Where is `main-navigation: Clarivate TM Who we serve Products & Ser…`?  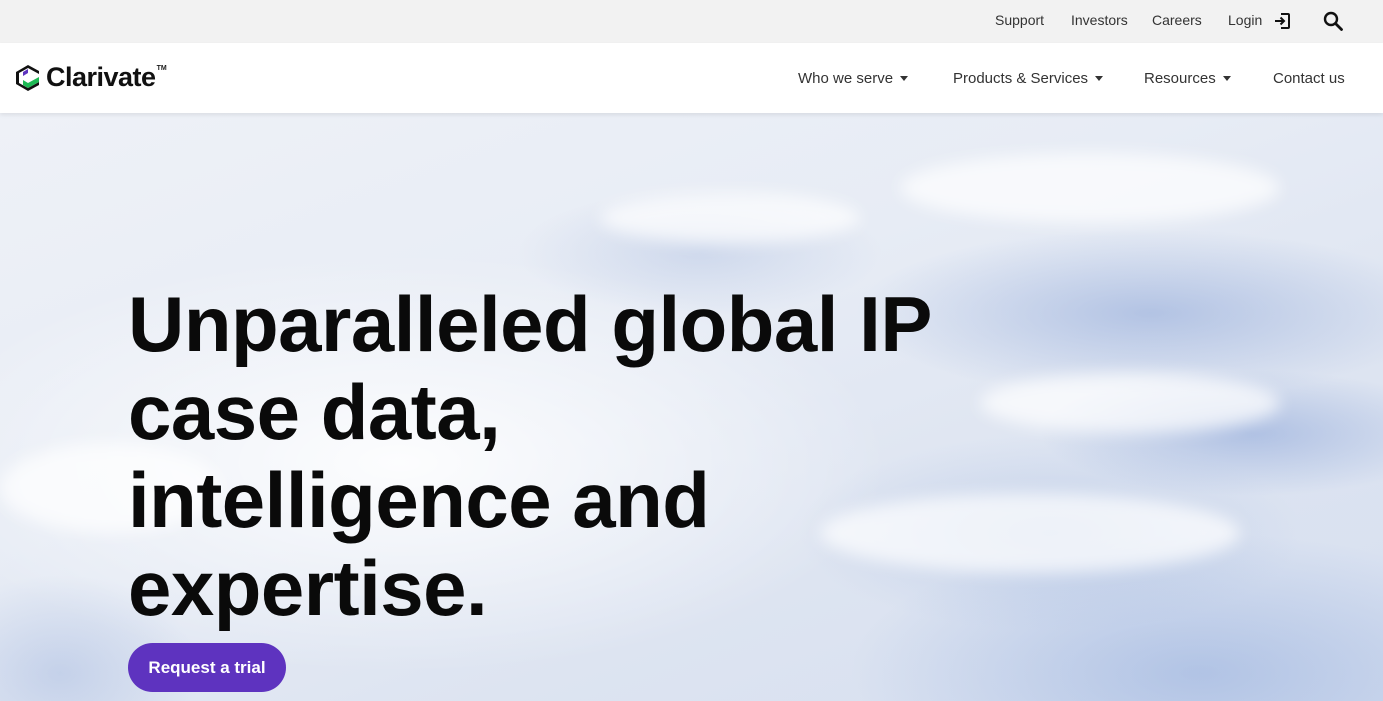
main-navigation: Clarivate TM Who we serve Products & Ser… is located at coordinates (691, 78).